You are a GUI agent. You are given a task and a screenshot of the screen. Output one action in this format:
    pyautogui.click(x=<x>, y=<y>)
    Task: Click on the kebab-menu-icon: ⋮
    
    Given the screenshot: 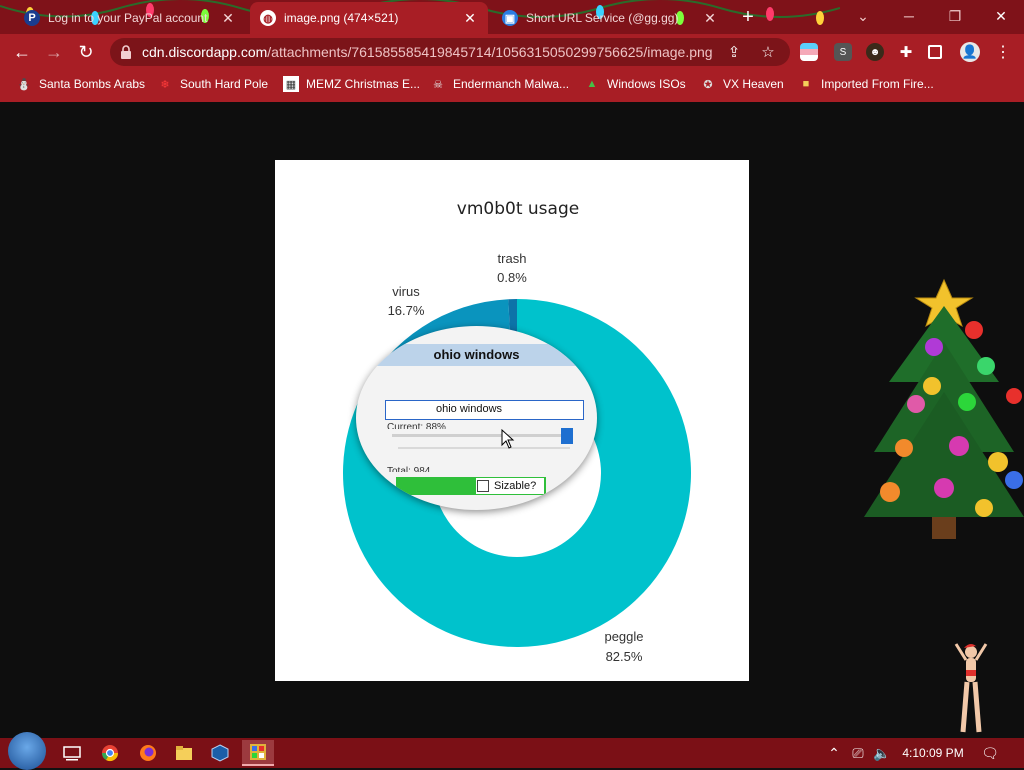 What is the action you would take?
    pyautogui.click(x=1003, y=52)
    